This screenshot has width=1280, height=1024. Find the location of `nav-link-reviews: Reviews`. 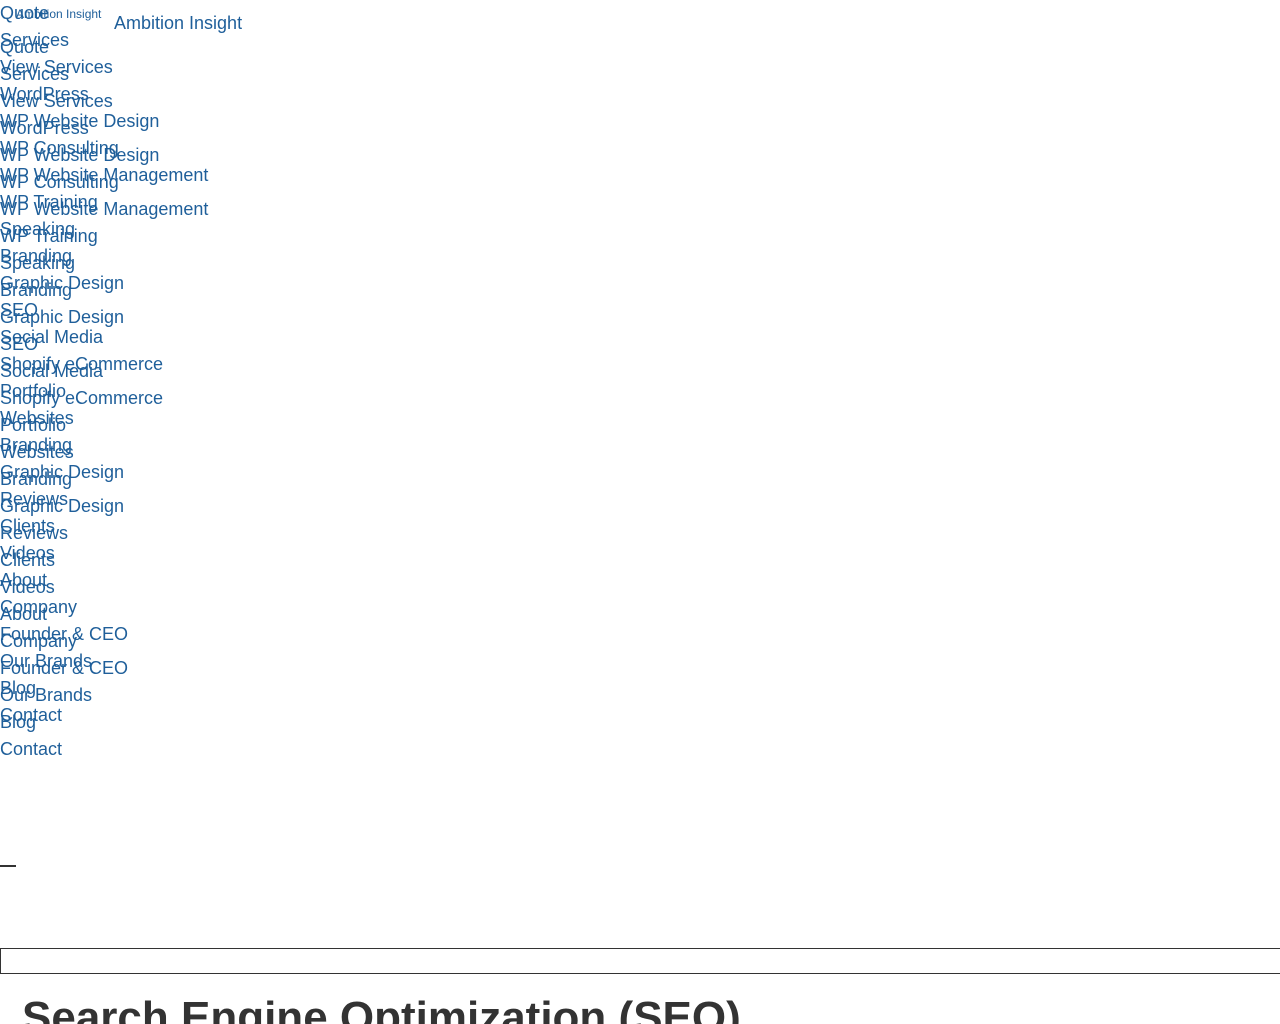

nav-link-reviews: Reviews is located at coordinates (34, 533).